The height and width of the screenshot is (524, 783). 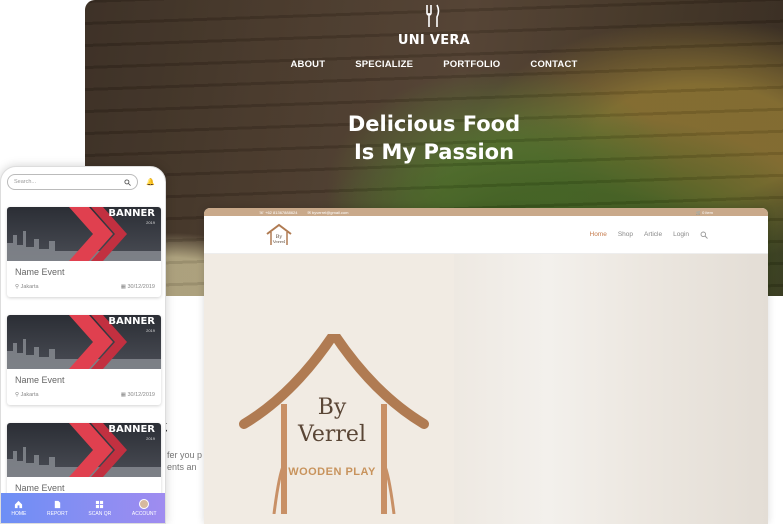 What do you see at coordinates (434, 40) in the screenshot?
I see `restaurant-brand-name: UNI VERA` at bounding box center [434, 40].